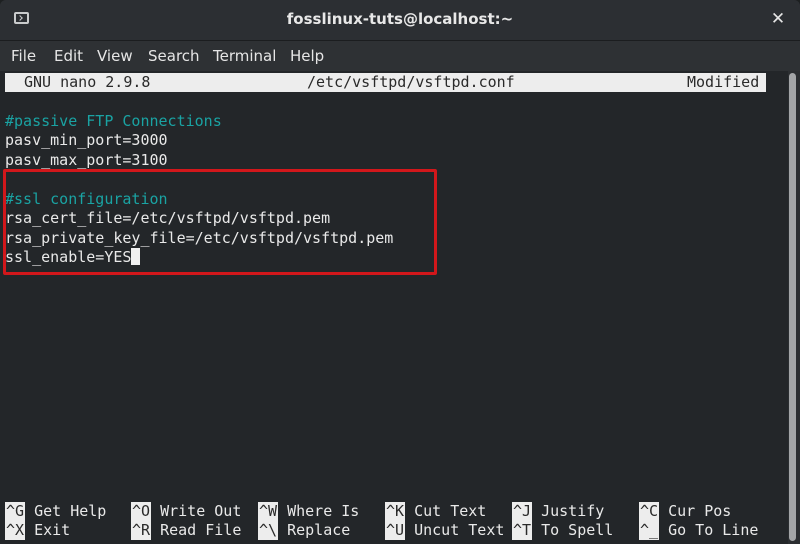 The height and width of the screenshot is (544, 800). What do you see at coordinates (307, 56) in the screenshot?
I see `menu-help: Help` at bounding box center [307, 56].